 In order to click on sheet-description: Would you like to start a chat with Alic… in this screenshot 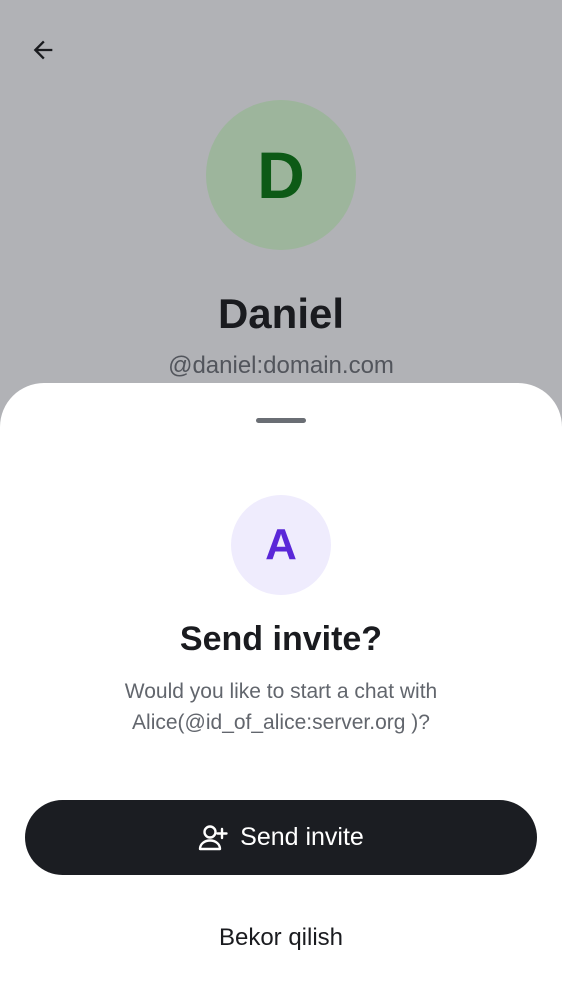, I will do `click(281, 707)`.